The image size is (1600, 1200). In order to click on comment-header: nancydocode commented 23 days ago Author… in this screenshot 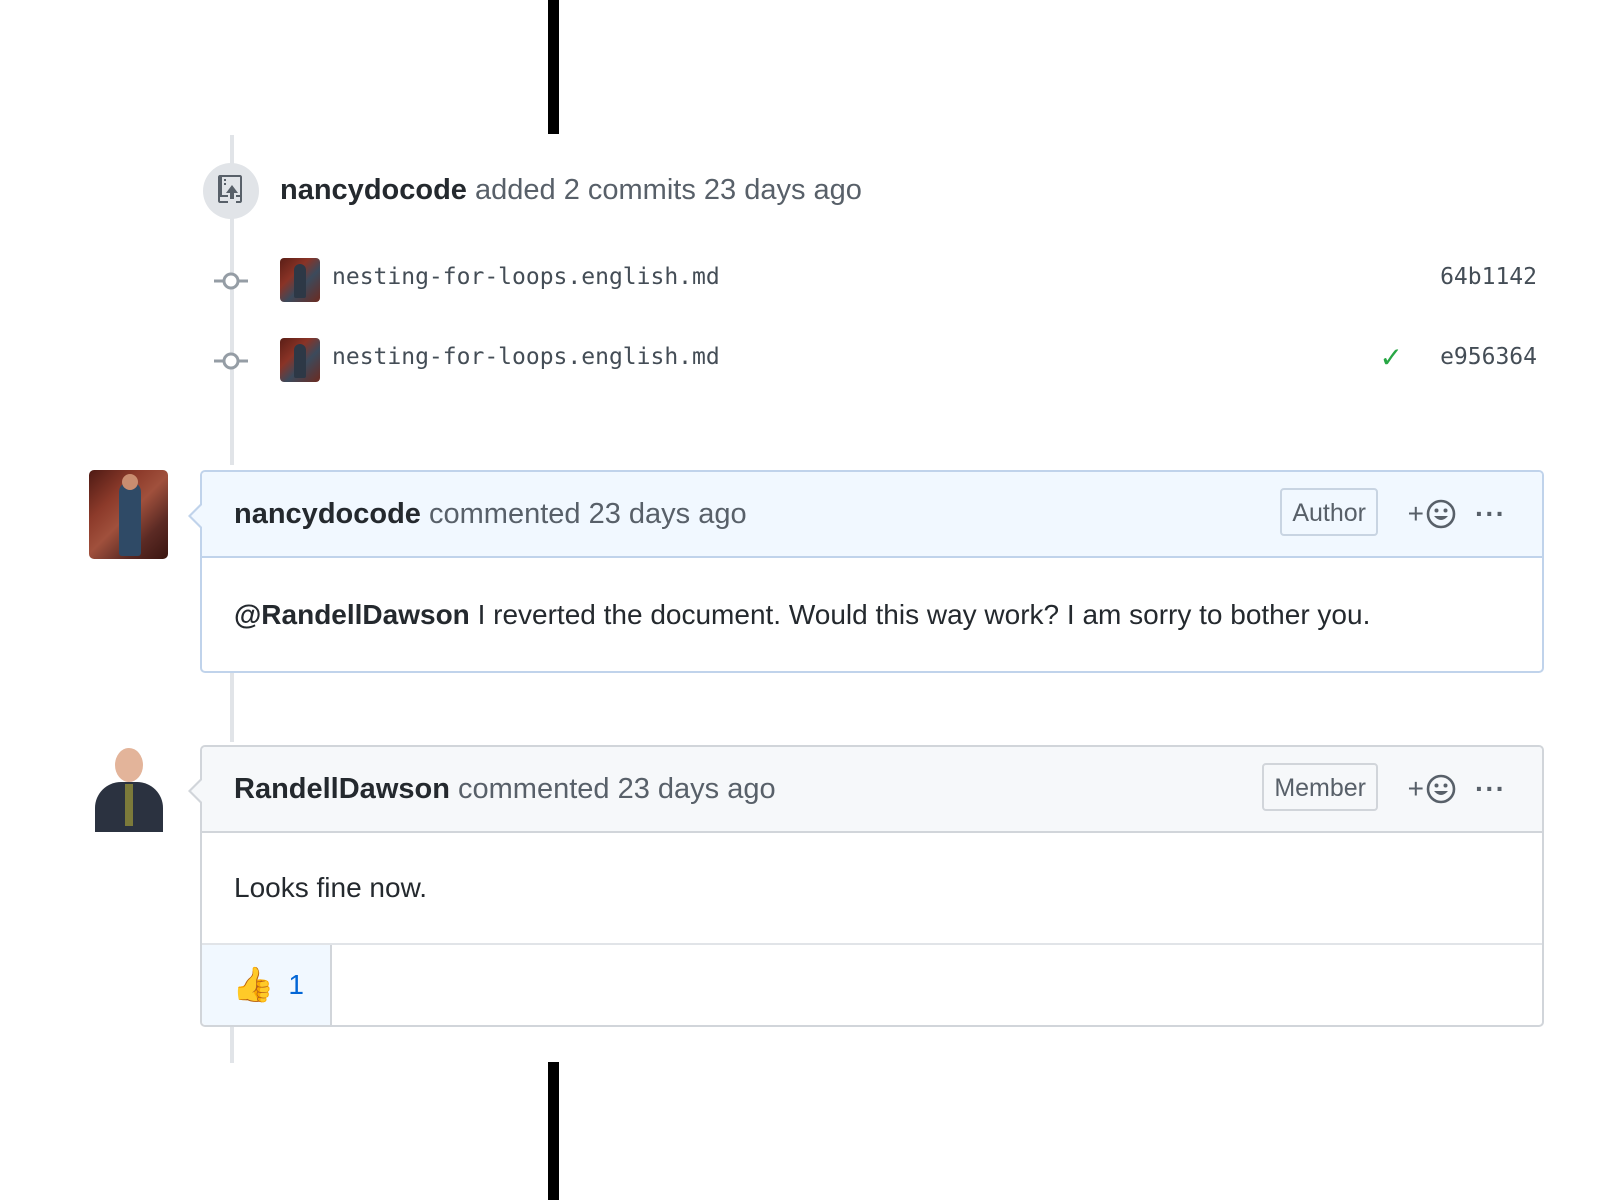, I will do `click(872, 515)`.